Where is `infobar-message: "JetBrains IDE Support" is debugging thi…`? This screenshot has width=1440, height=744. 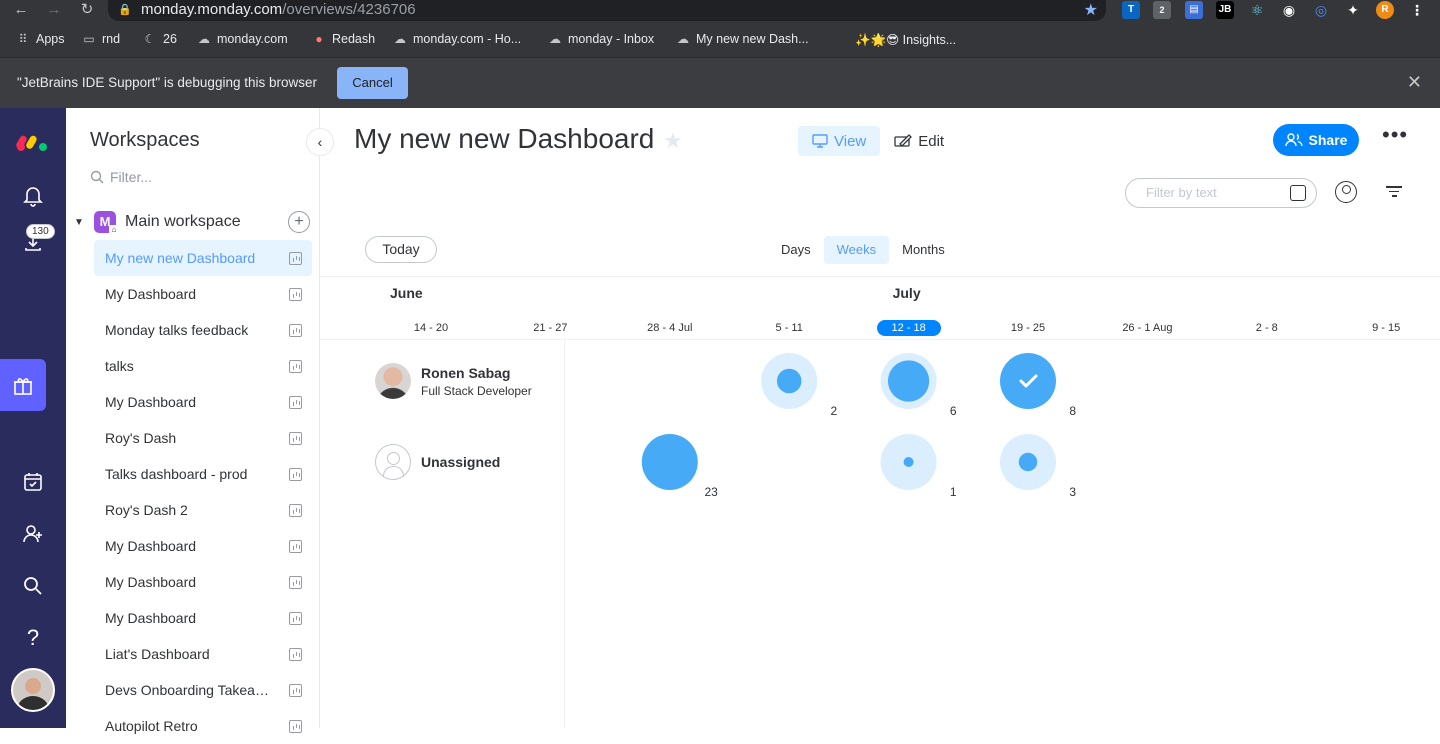
infobar-message: "JetBrains IDE Support" is debugging thi… is located at coordinates (167, 82).